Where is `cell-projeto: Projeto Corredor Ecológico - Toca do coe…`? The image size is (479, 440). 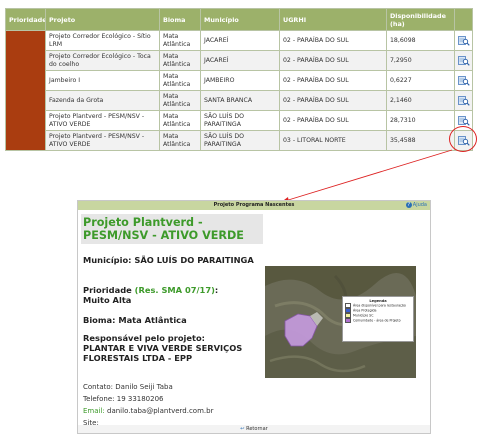 cell-projeto: Projeto Corredor Ecológico - Toca do coe… is located at coordinates (102, 60).